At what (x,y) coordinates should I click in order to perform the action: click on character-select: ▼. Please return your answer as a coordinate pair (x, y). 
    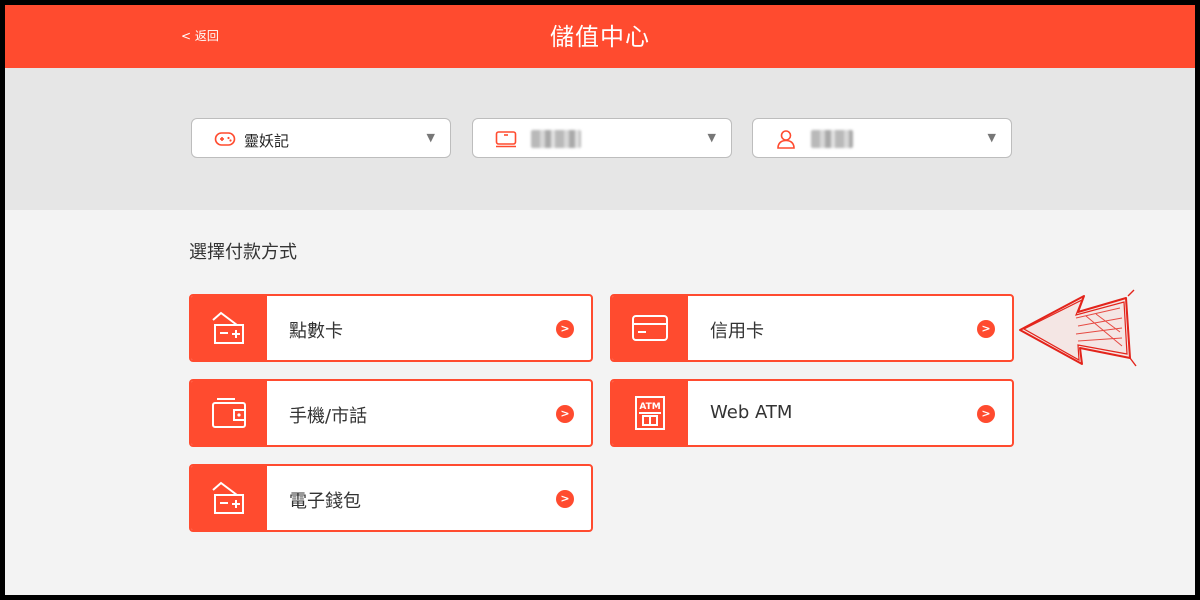
    Looking at the image, I should click on (882, 138).